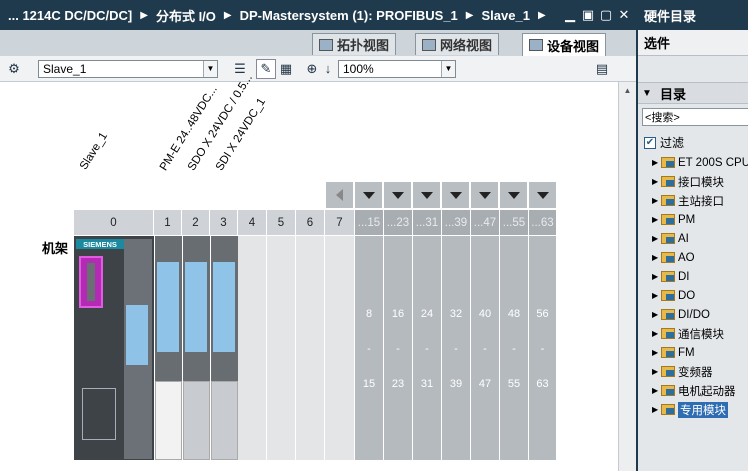 Image resolution: width=748 pixels, height=471 pixels. Describe the element at coordinates (457, 44) in the screenshot. I see `tab-network-view: 网络视图` at that location.